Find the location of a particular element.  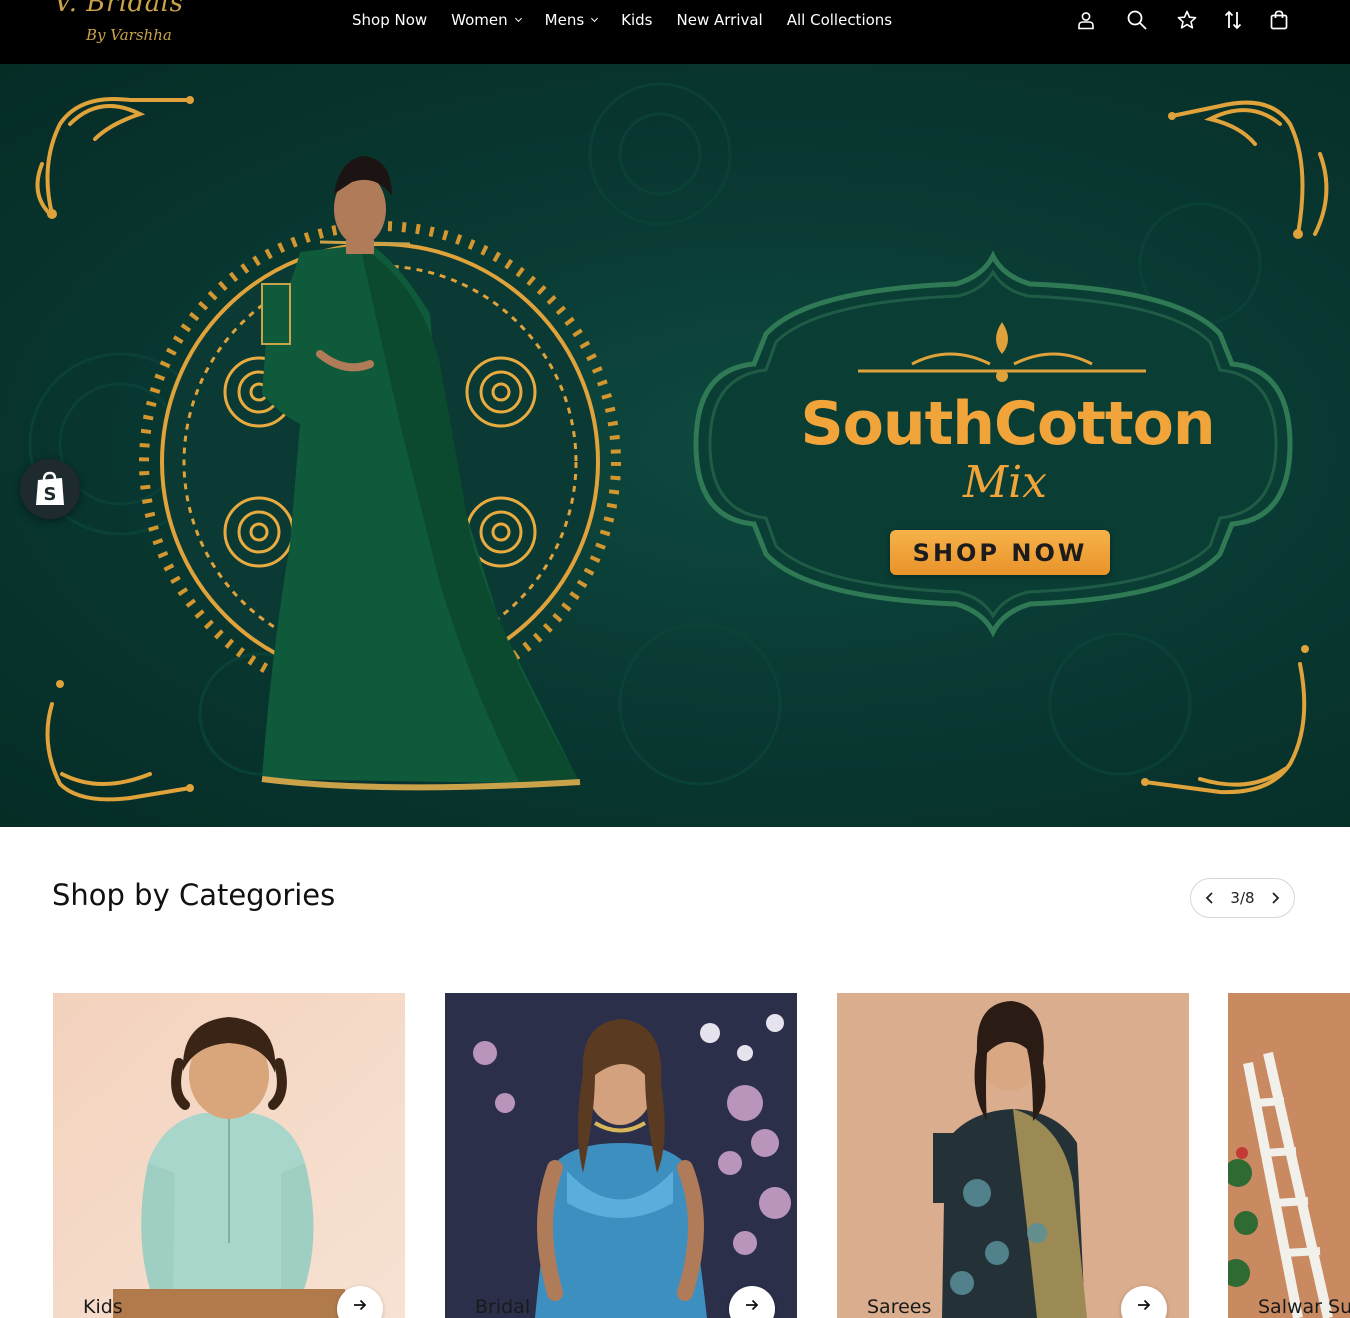

hero-title: SouthCotton is located at coordinates (1007, 424).